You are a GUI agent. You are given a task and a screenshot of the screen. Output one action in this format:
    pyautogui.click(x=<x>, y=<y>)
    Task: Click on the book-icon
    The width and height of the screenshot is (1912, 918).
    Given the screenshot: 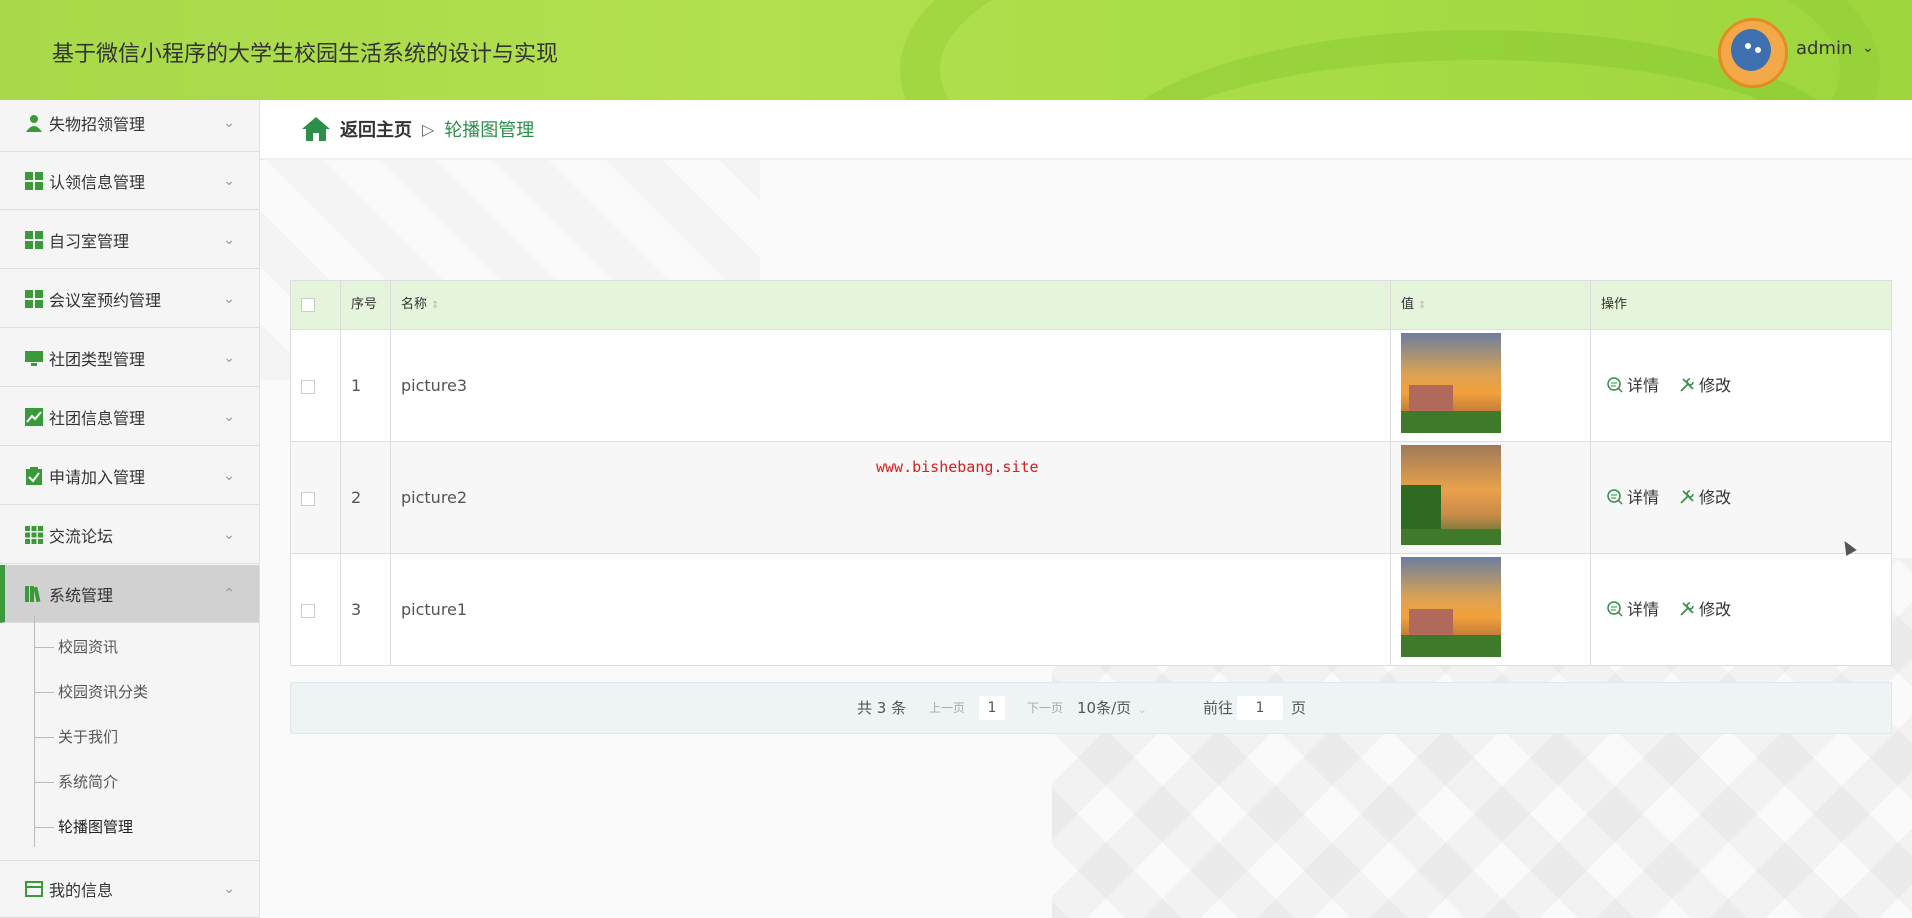 What is the action you would take?
    pyautogui.click(x=34, y=594)
    